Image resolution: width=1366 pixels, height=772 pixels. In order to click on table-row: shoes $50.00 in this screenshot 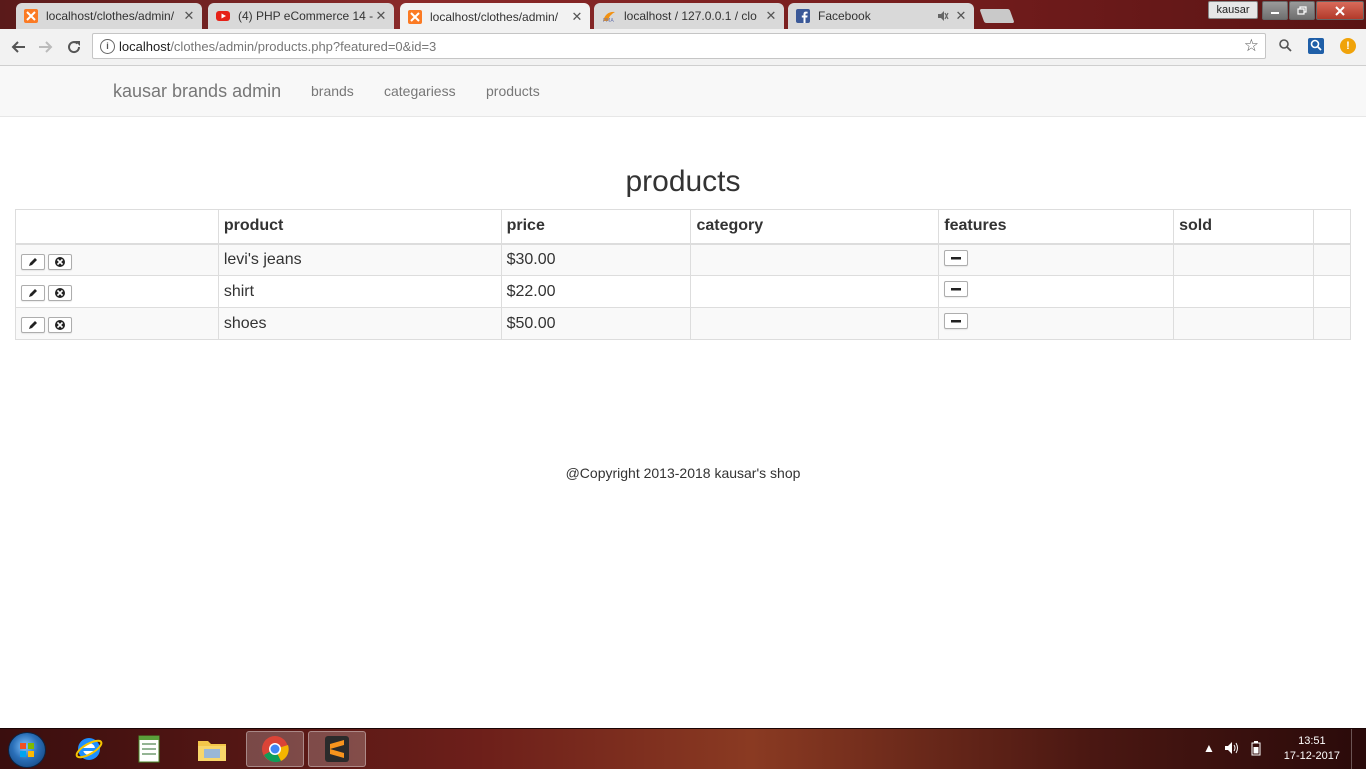, I will do `click(683, 323)`.